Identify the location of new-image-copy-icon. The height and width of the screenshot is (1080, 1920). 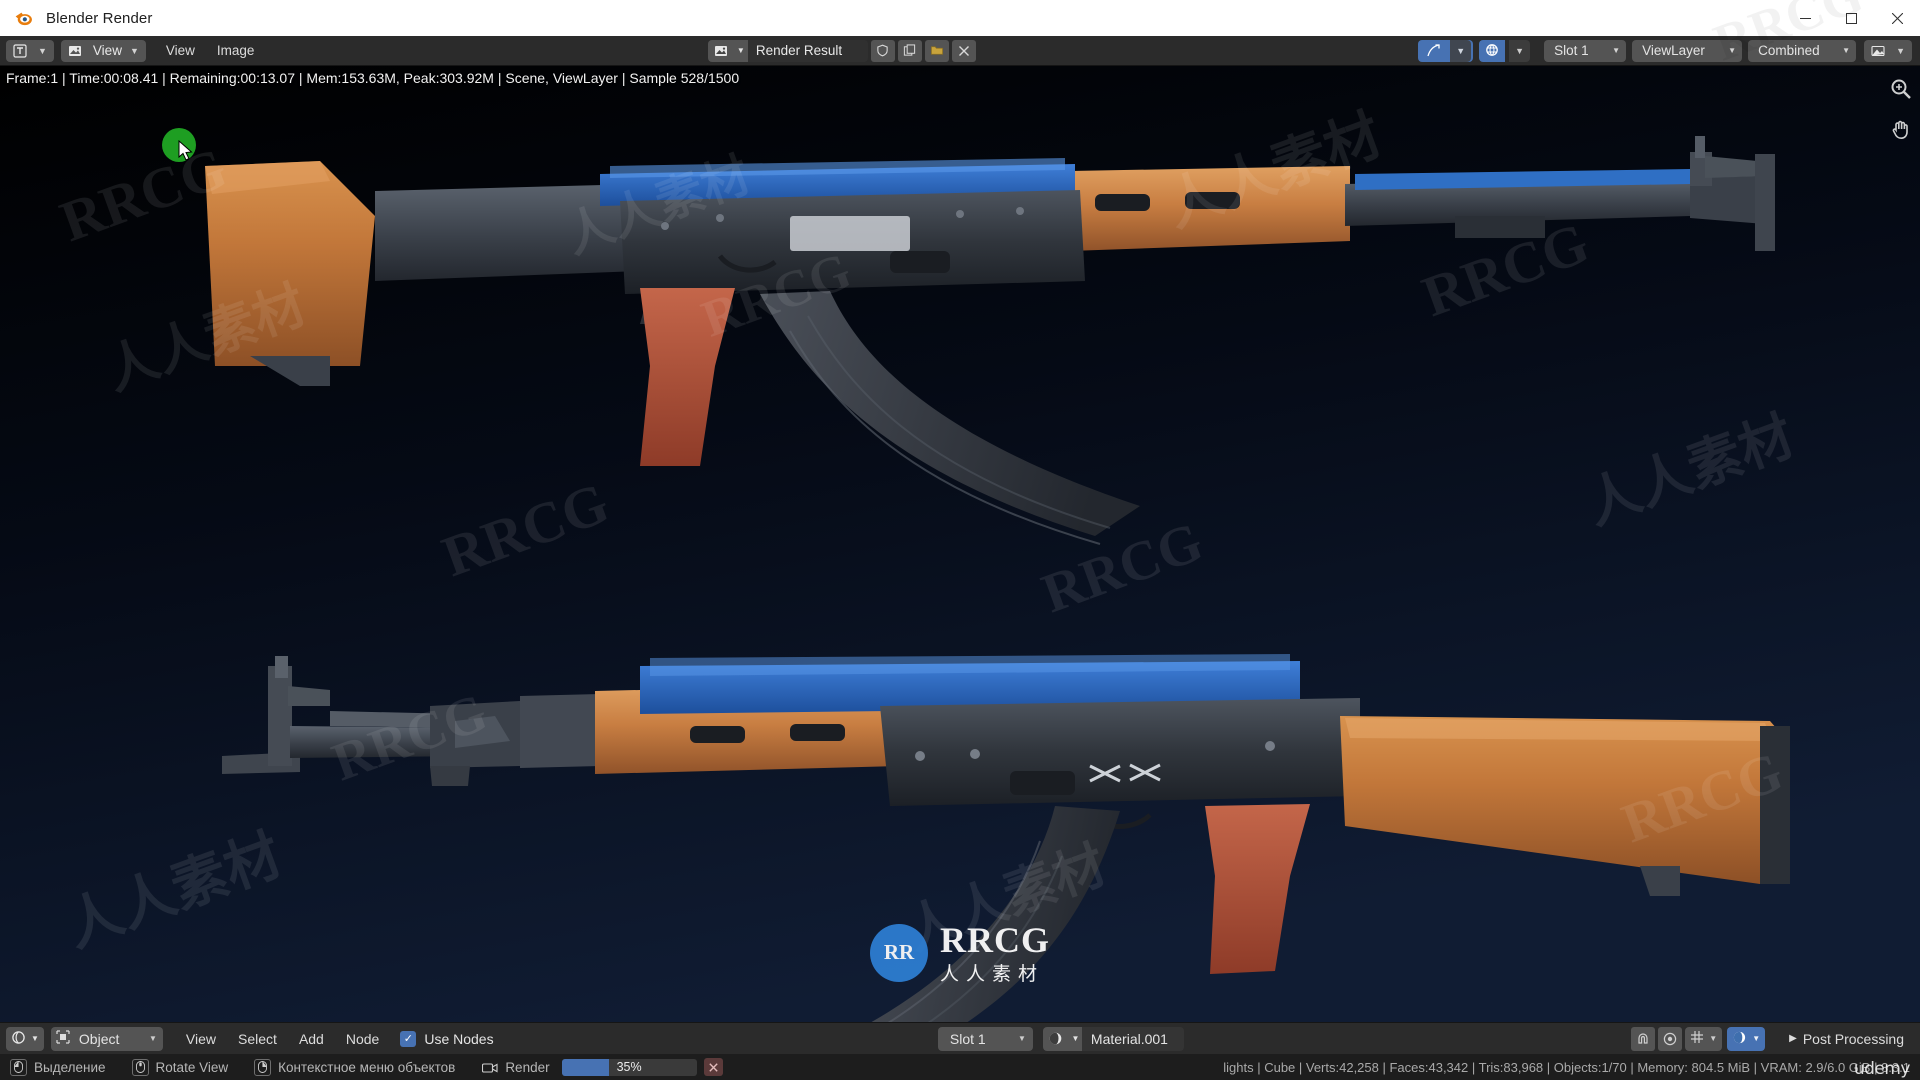
(909, 50).